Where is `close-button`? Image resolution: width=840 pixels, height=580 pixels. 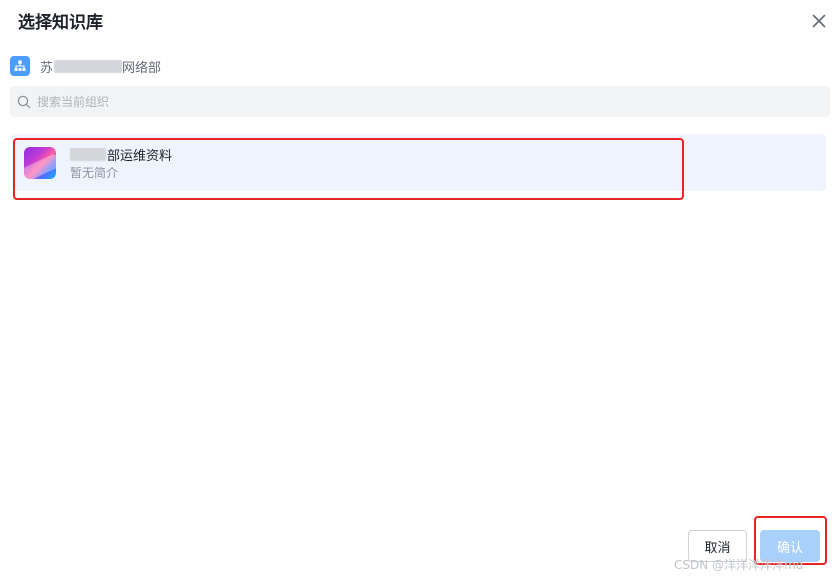
close-button is located at coordinates (819, 21).